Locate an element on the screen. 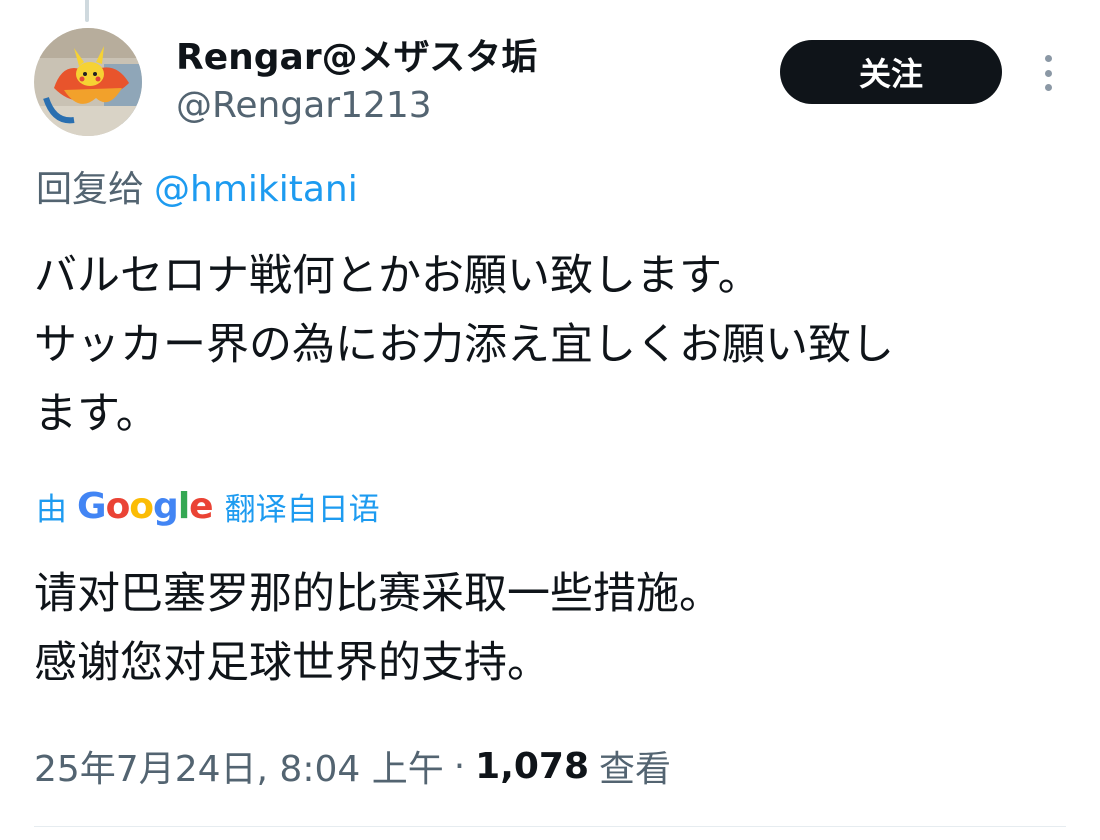  follow-button: 关注 is located at coordinates (891, 72).